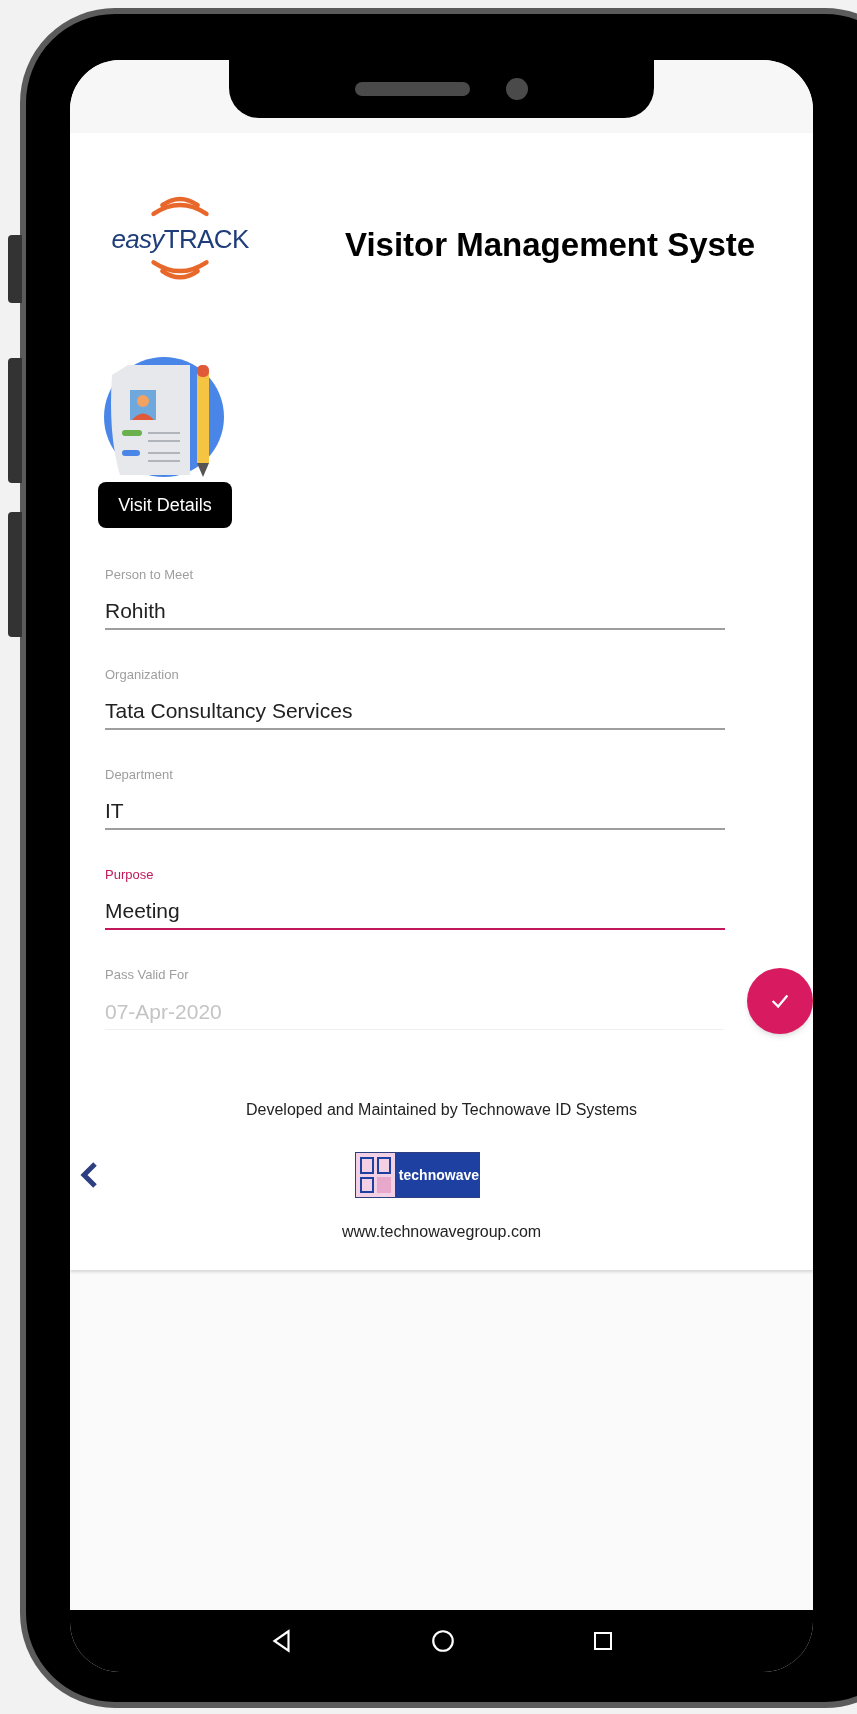 The height and width of the screenshot is (1714, 857). I want to click on input-field: Rohith, so click(415, 612).